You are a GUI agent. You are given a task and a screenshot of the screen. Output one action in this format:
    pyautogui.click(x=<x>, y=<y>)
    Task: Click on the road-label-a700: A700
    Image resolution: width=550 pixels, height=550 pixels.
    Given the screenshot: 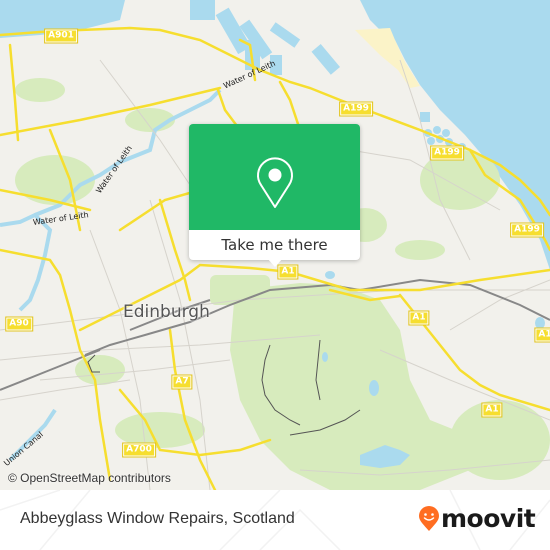 What is the action you would take?
    pyautogui.click(x=139, y=450)
    